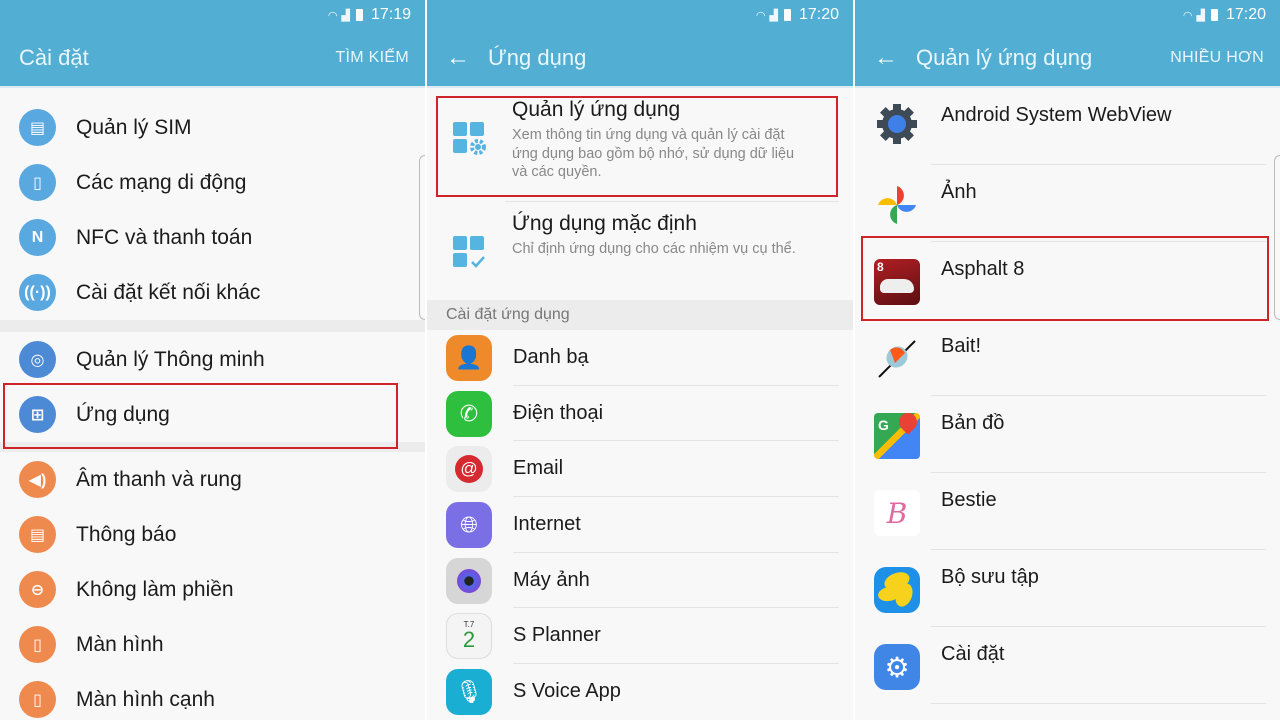 The height and width of the screenshot is (720, 1280). Describe the element at coordinates (469, 138) in the screenshot. I see `apps-gear-icon` at that location.